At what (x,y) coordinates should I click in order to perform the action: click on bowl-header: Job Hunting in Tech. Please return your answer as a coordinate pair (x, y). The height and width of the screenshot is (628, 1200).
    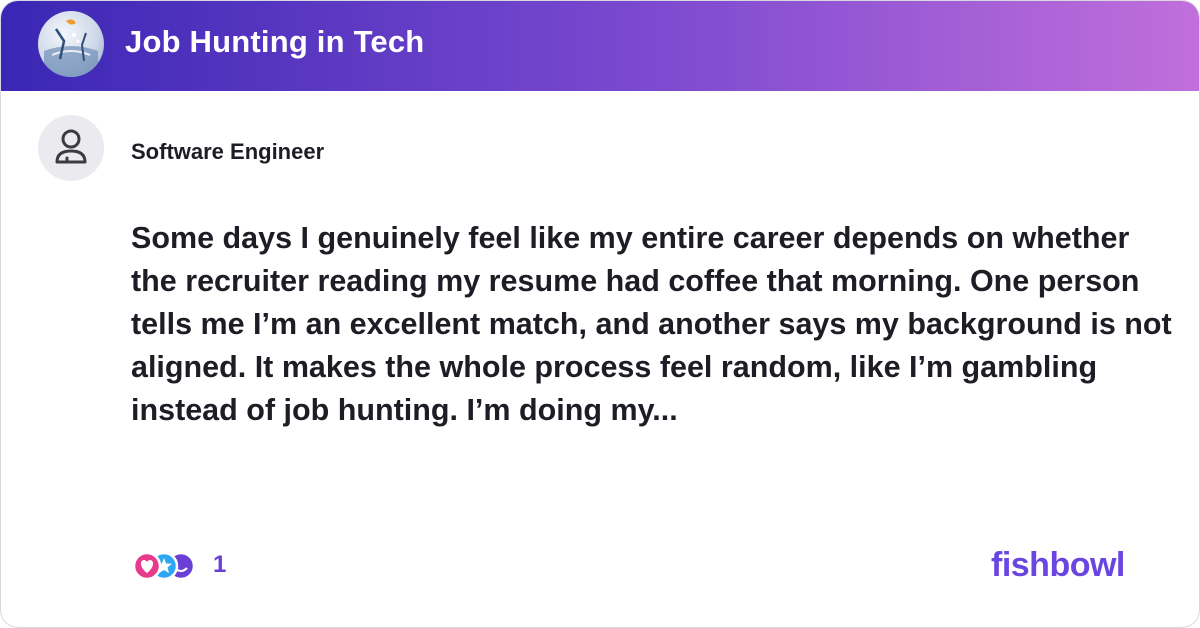
    Looking at the image, I should click on (600, 46).